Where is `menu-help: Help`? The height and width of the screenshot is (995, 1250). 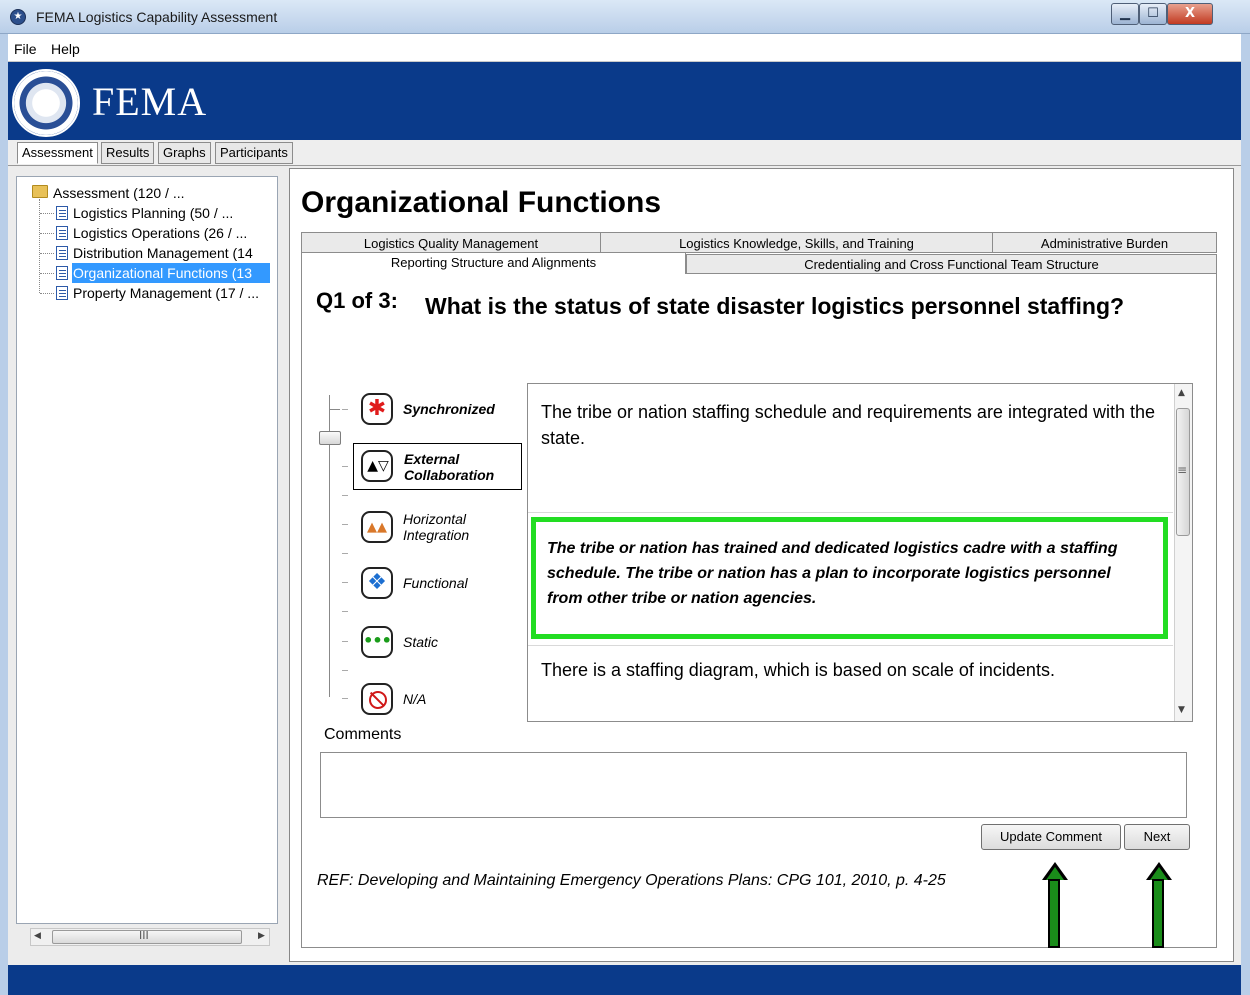
menu-help: Help is located at coordinates (65, 49).